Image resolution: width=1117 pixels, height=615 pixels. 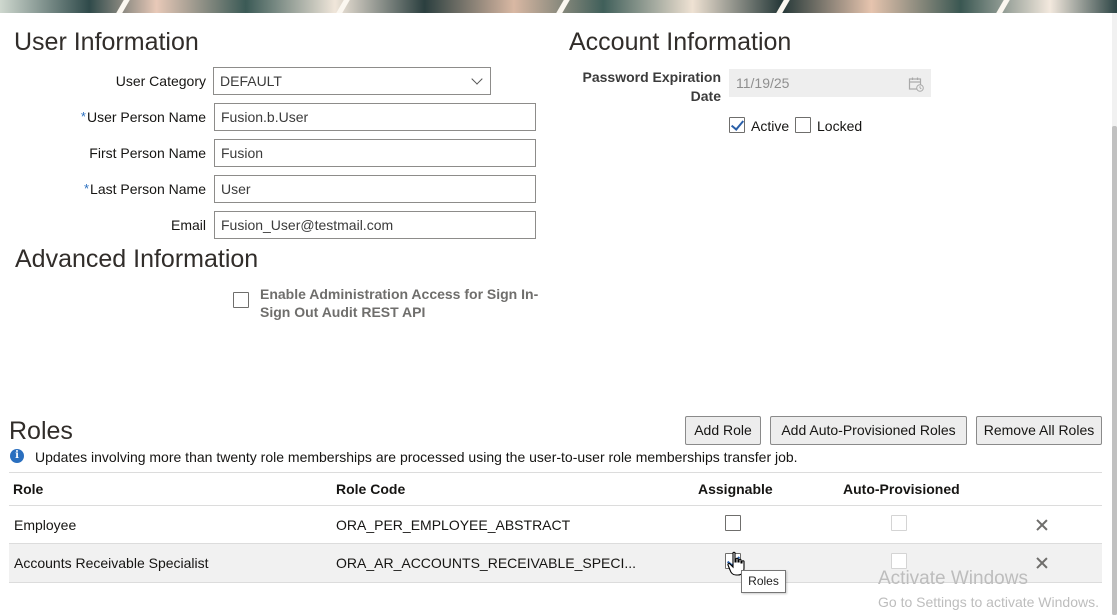 What do you see at coordinates (901, 489) in the screenshot?
I see `column-header-auto-provisioned: Auto-Provisioned` at bounding box center [901, 489].